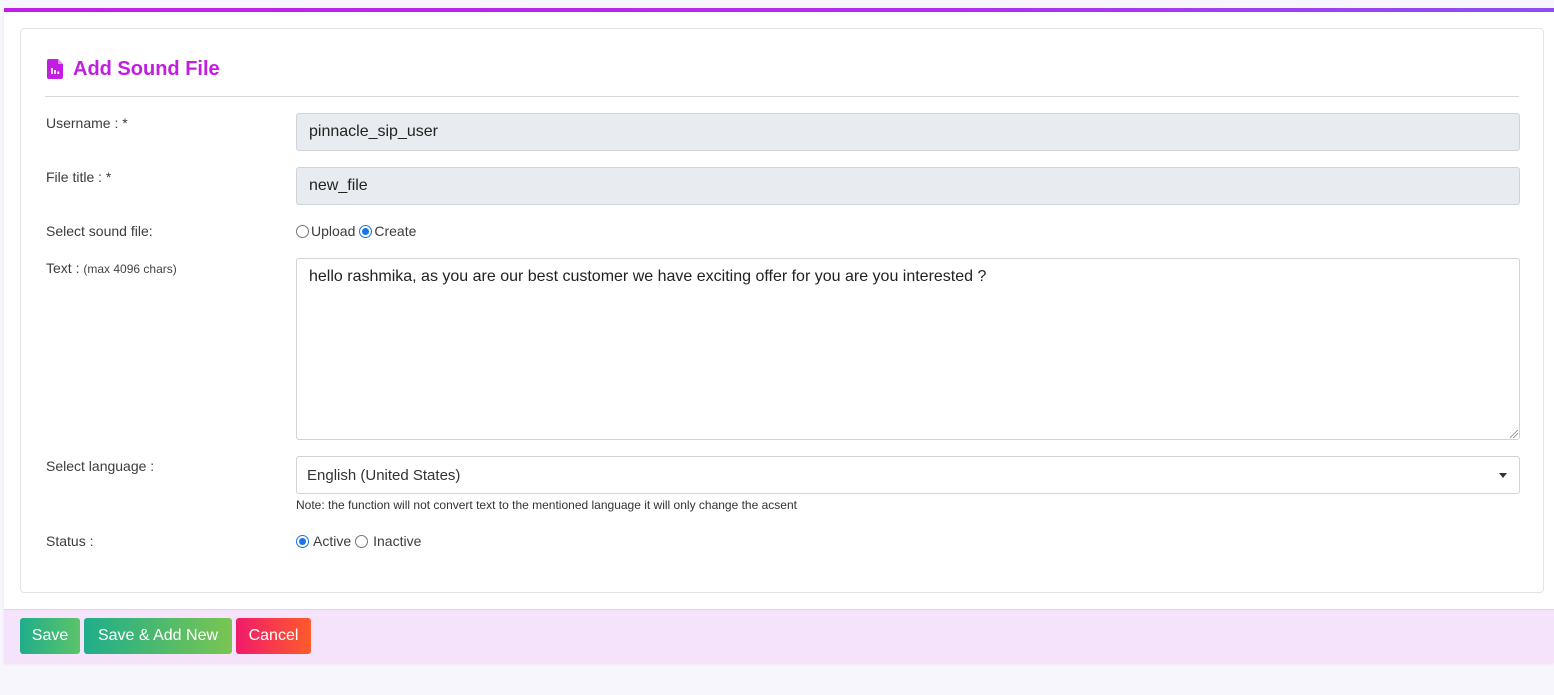 This screenshot has height=695, width=1554. Describe the element at coordinates (50, 636) in the screenshot. I see `save-button: Save` at that location.